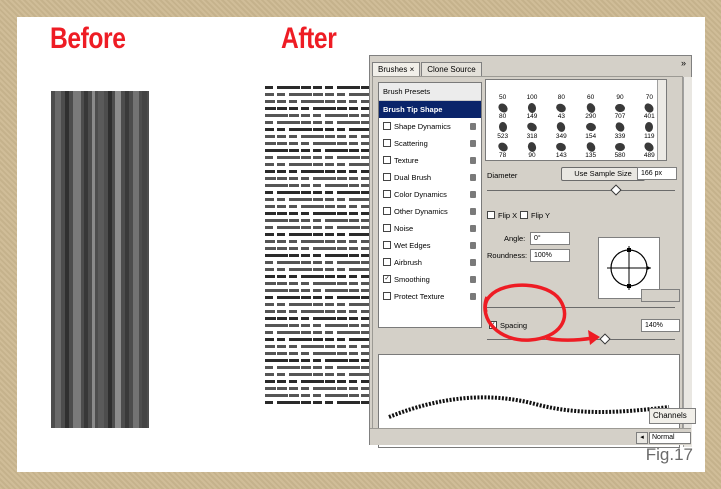 Image resolution: width=721 pixels, height=489 pixels. Describe the element at coordinates (502, 149) in the screenshot. I see `brush-preset-thumb: 78` at that location.